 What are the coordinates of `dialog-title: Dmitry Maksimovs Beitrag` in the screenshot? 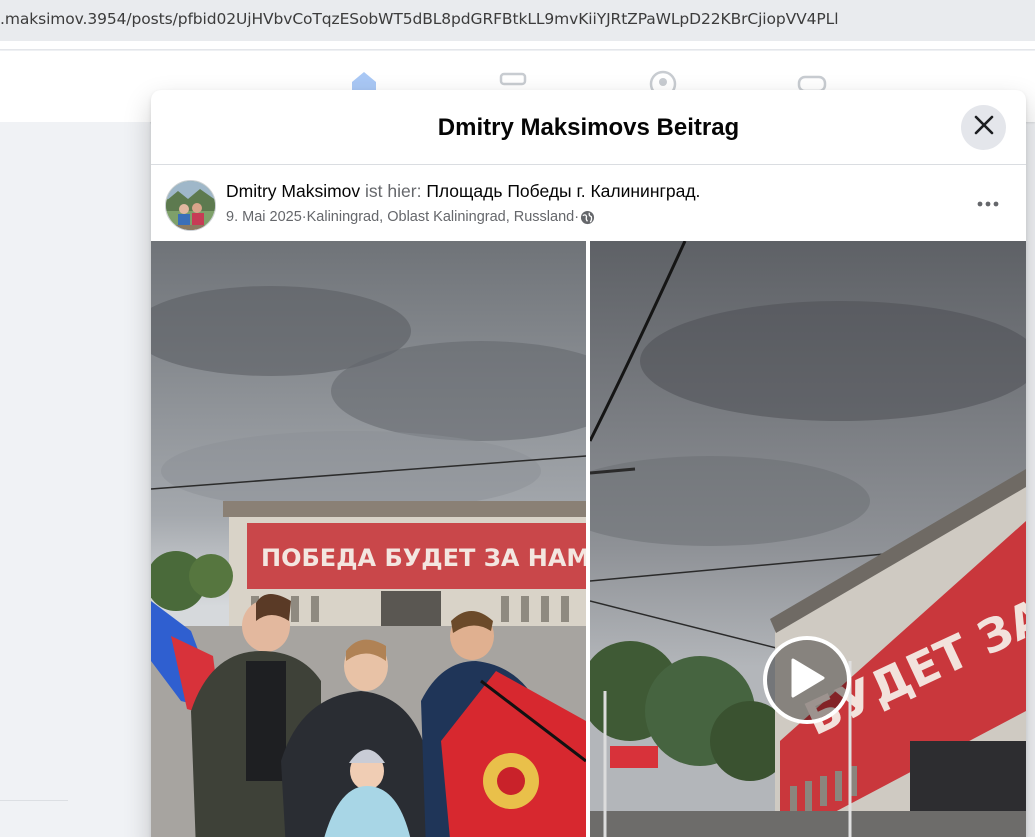 It's located at (588, 127).